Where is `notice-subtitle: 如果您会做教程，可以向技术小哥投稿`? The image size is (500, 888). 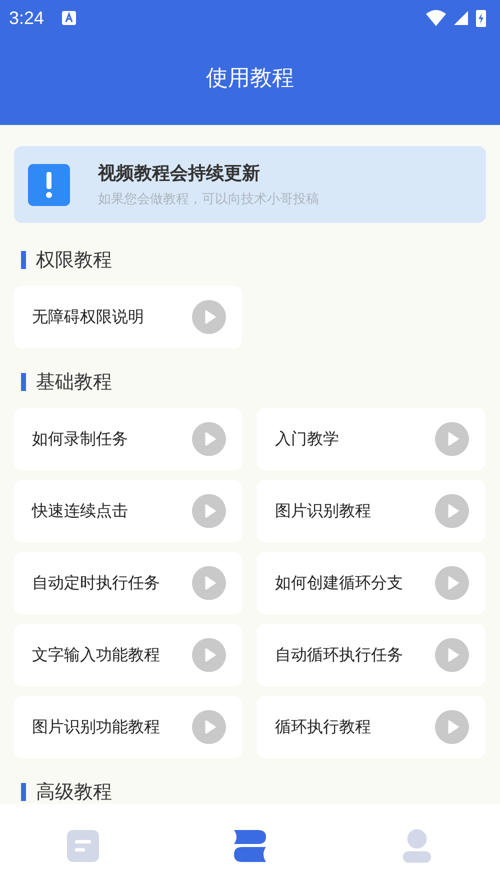 notice-subtitle: 如果您会做教程，可以向技术小哥投稿 is located at coordinates (208, 199).